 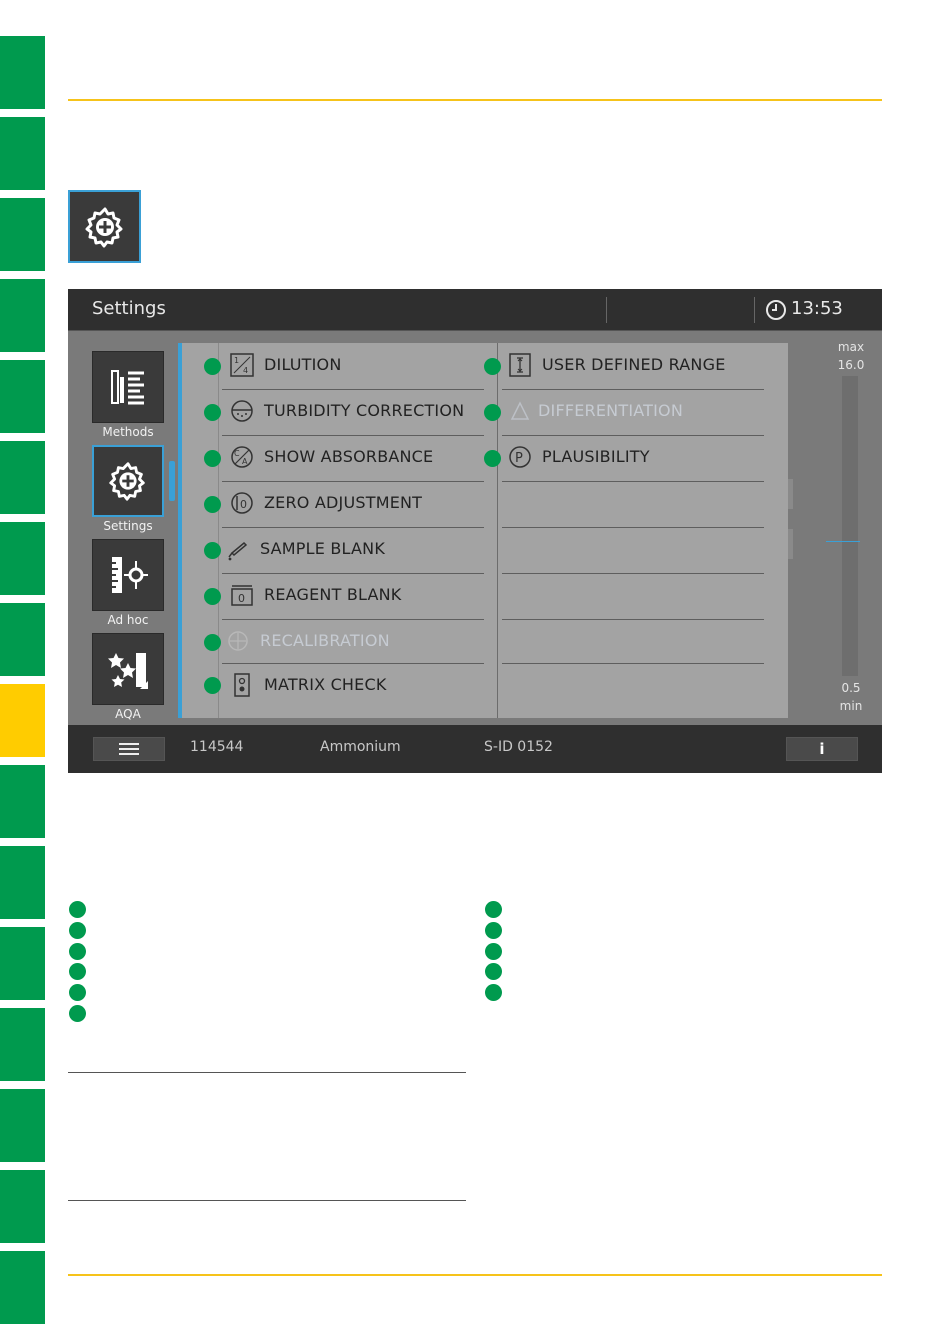 What do you see at coordinates (520, 365) in the screenshot?
I see `user-range-icon` at bounding box center [520, 365].